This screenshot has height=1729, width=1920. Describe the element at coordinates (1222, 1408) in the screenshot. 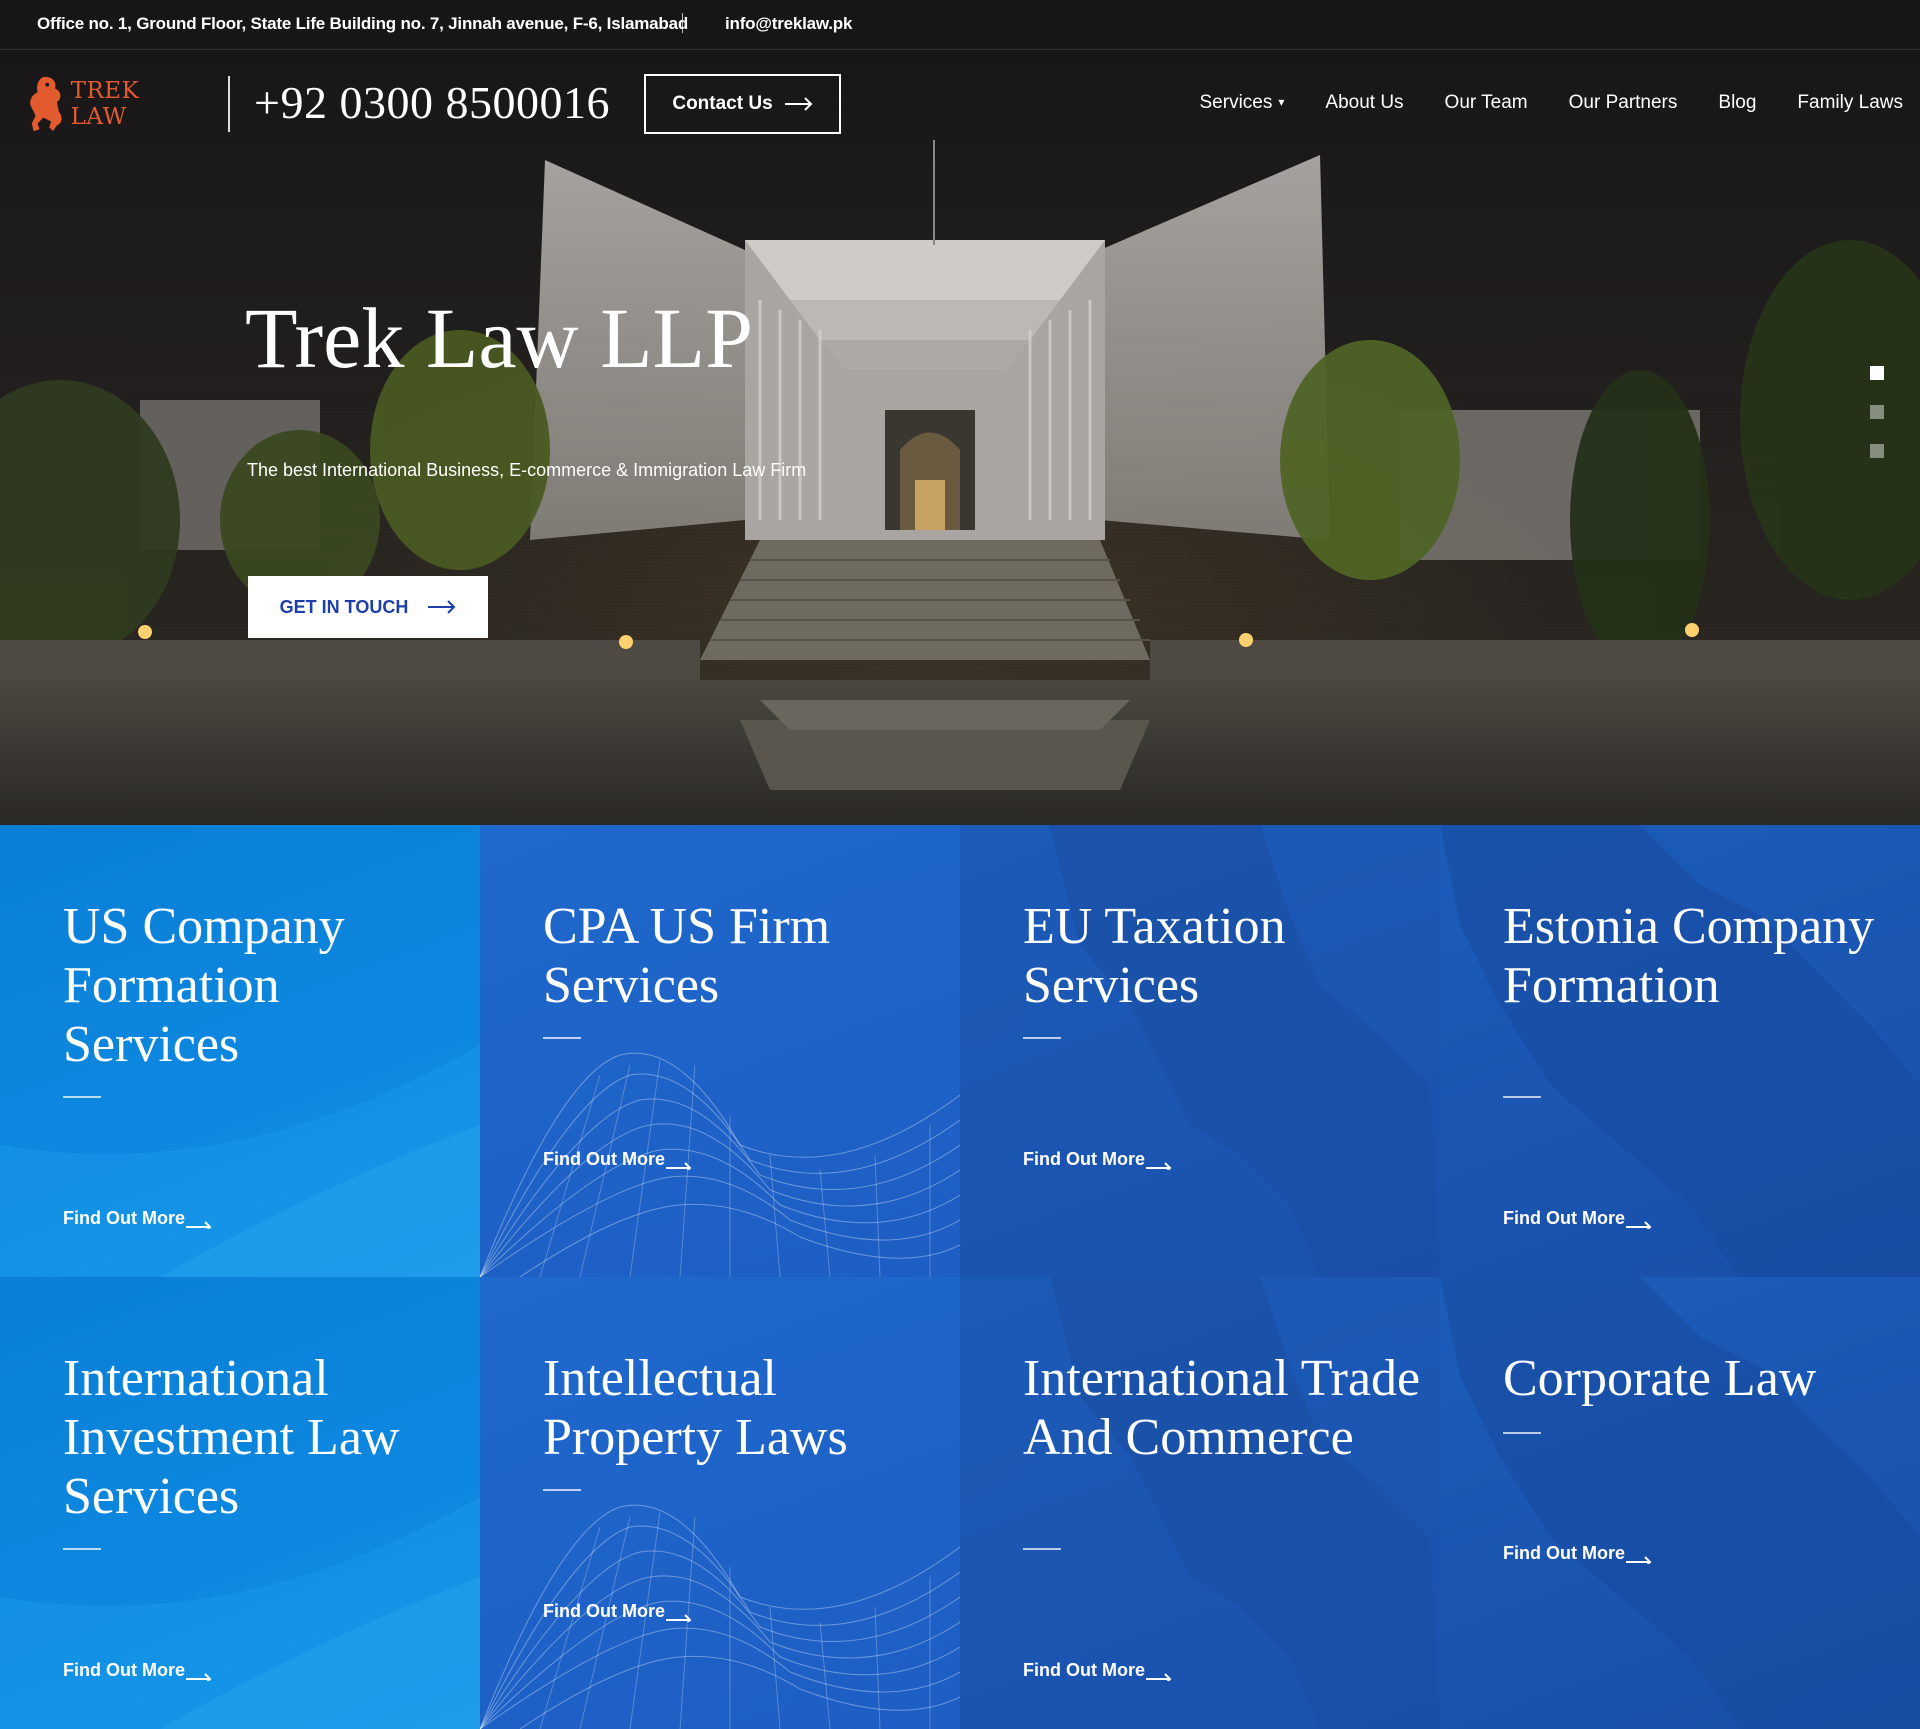

I see `service-title: International Trade And Commerce` at that location.